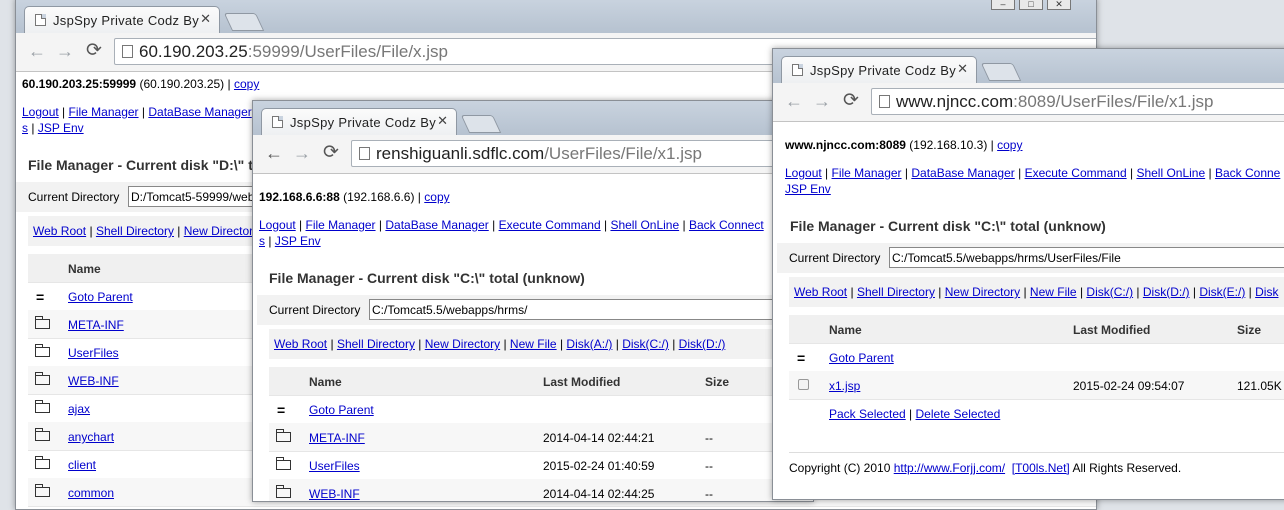 This screenshot has height=510, width=1284. Describe the element at coordinates (949, 468) in the screenshot. I see `forjj-link: http://www.Forjj.com/` at that location.